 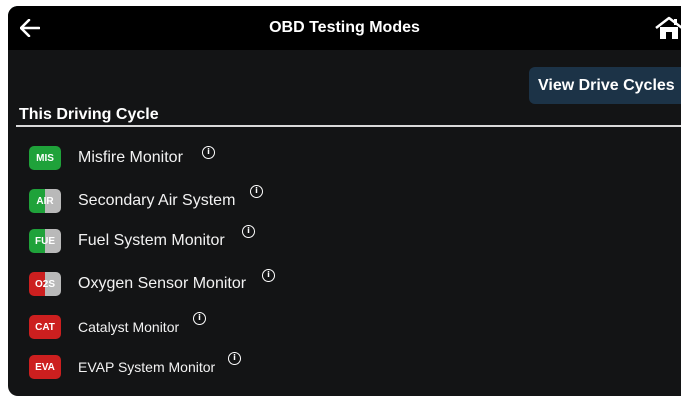 I want to click on monitor-label: Oxygen Sensor Monitor, so click(x=162, y=283).